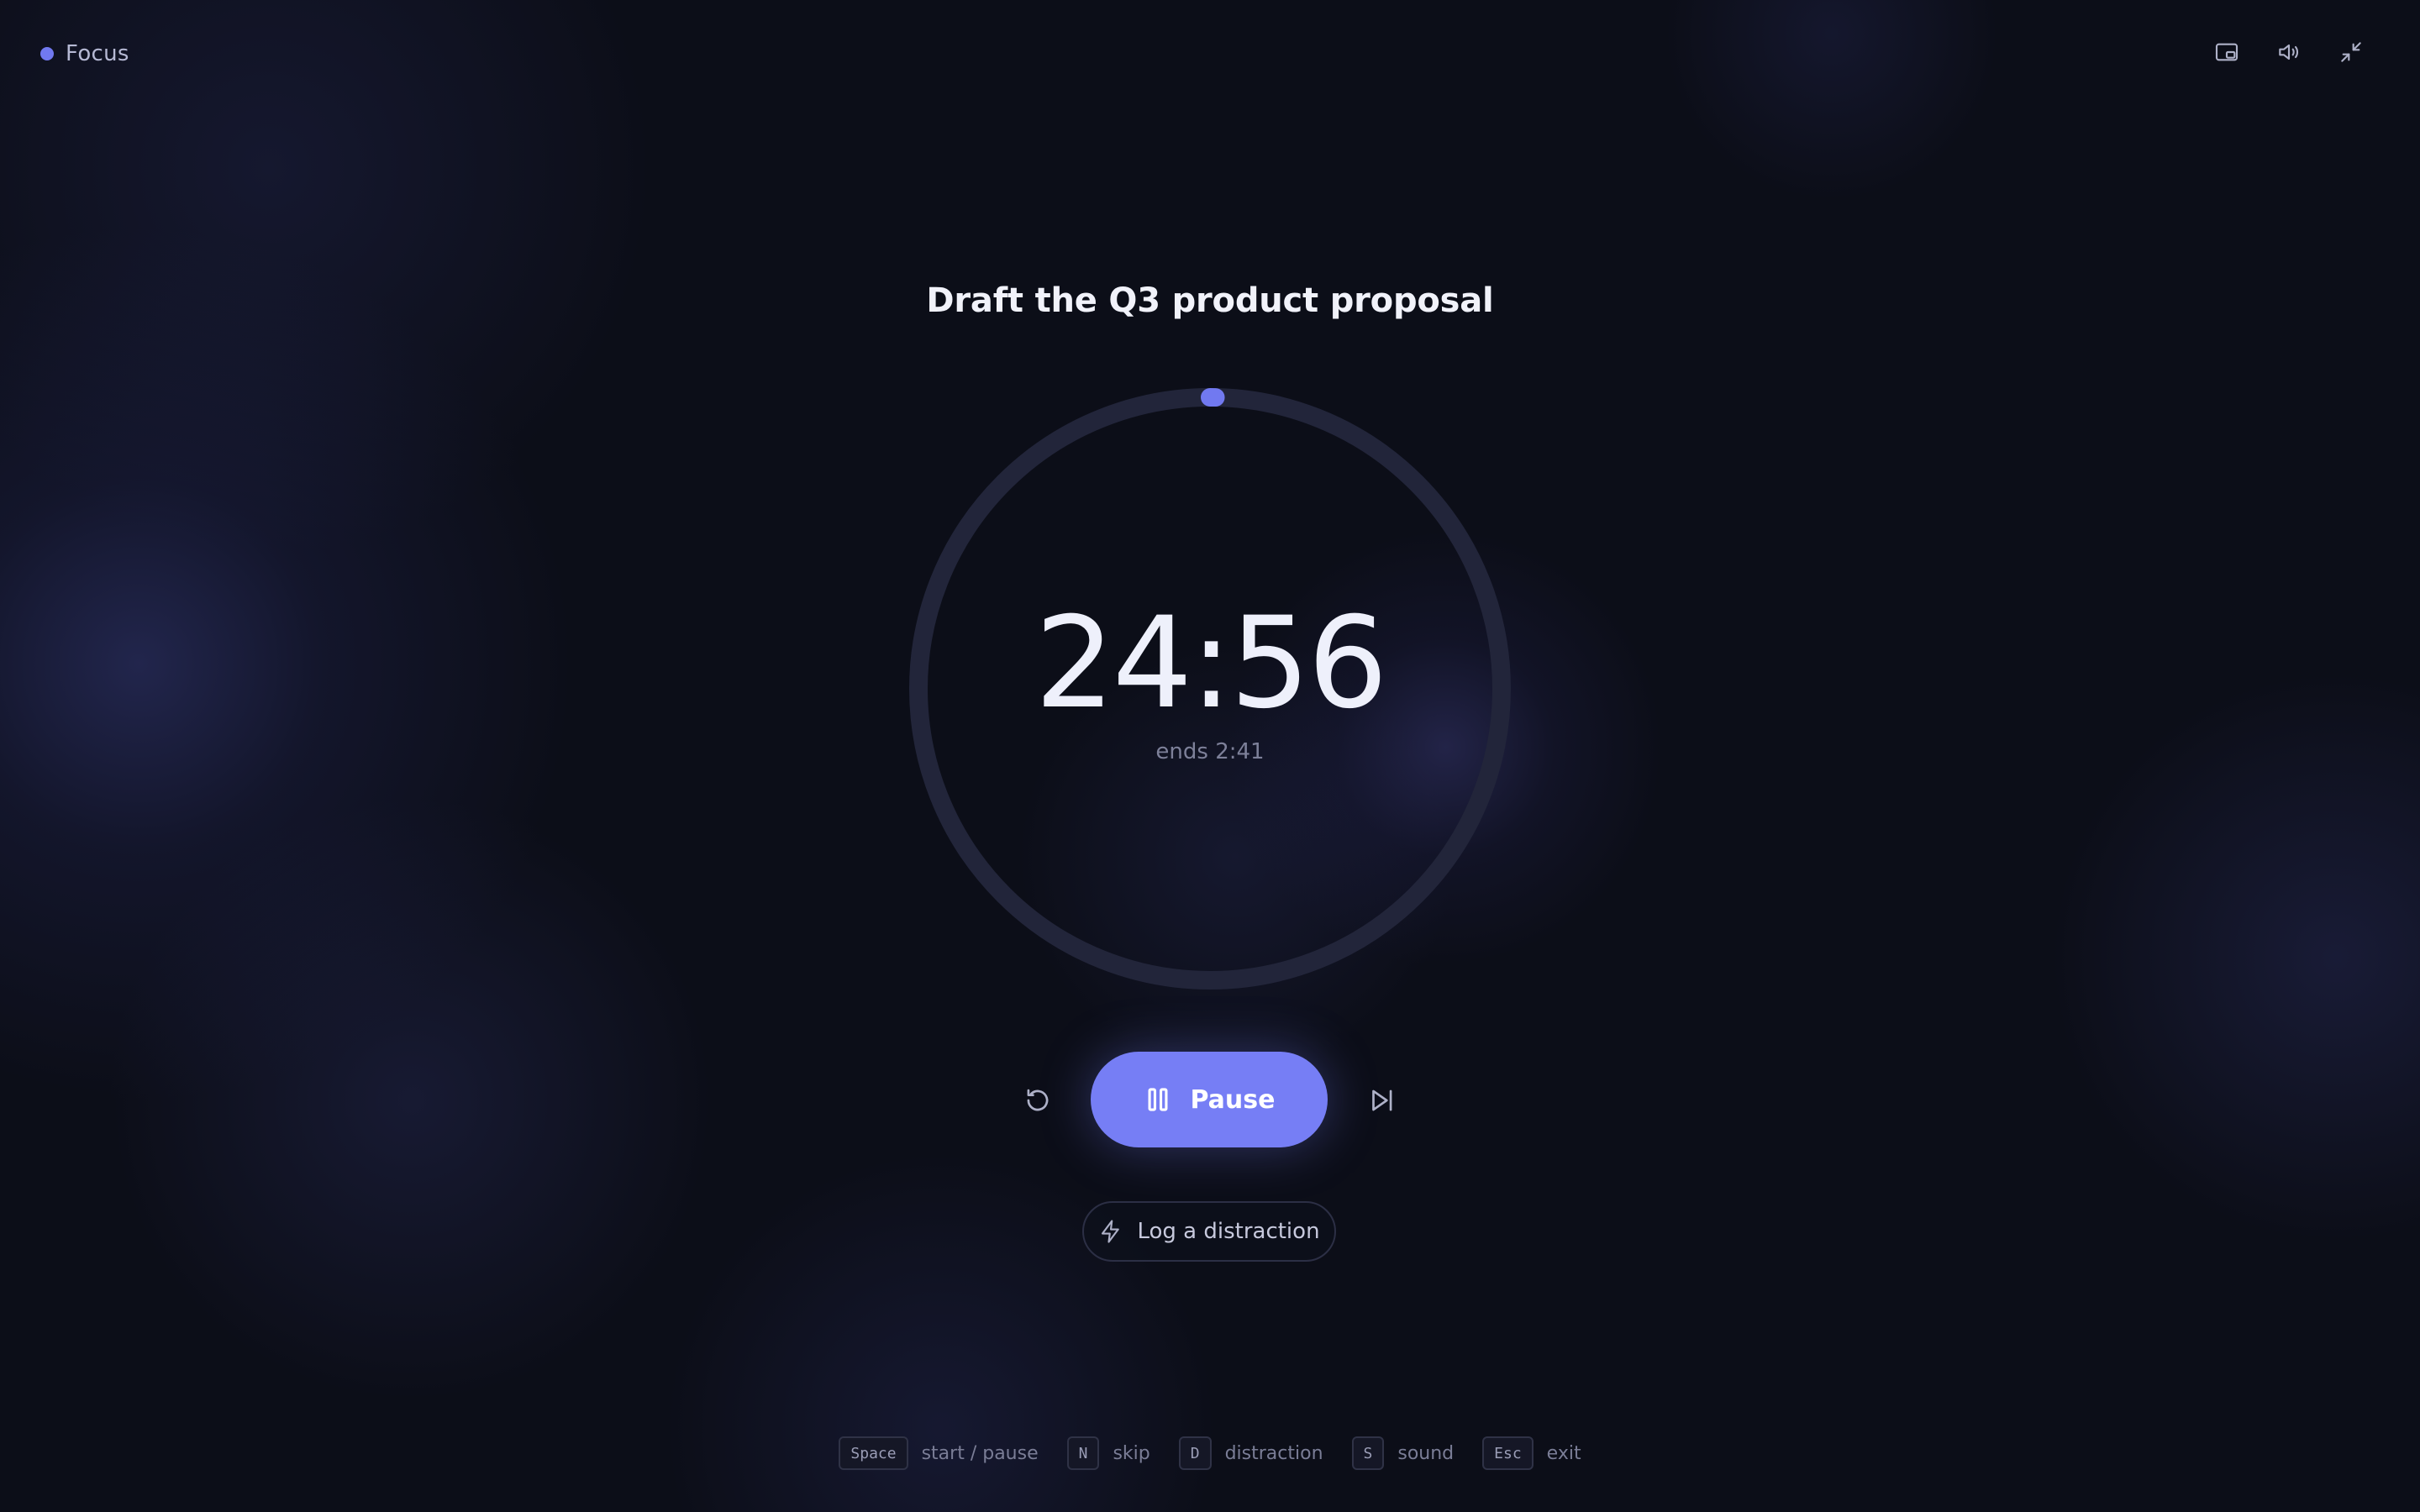 The height and width of the screenshot is (1512, 2420). Describe the element at coordinates (1111, 1231) in the screenshot. I see `lightning-icon` at that location.